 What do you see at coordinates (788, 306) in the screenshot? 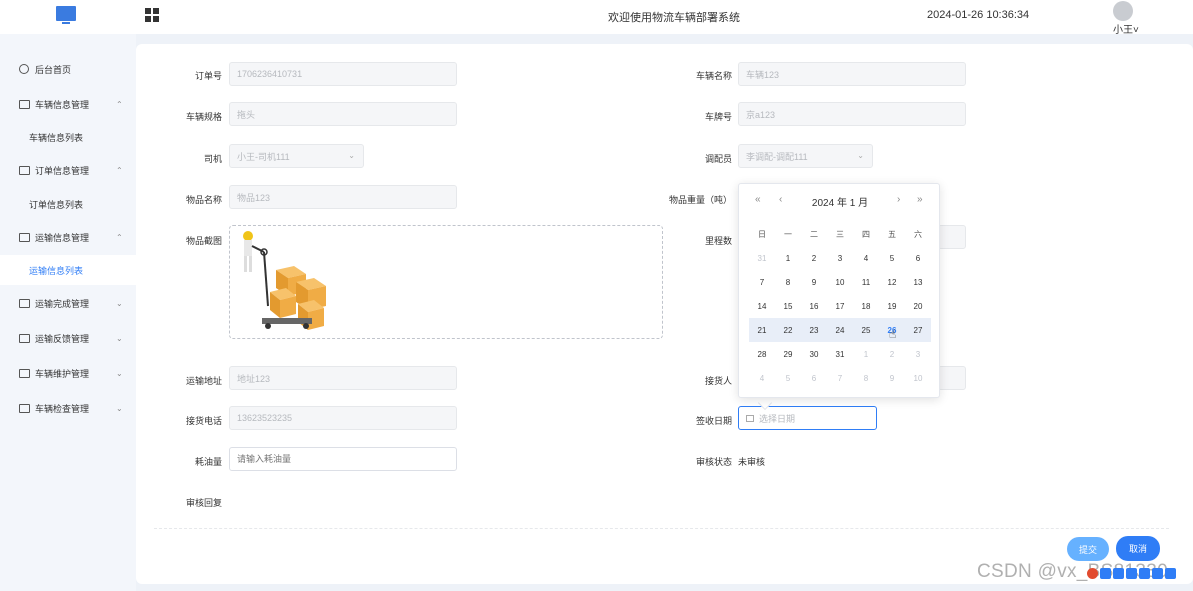
I see `date-cell: 15` at bounding box center [788, 306].